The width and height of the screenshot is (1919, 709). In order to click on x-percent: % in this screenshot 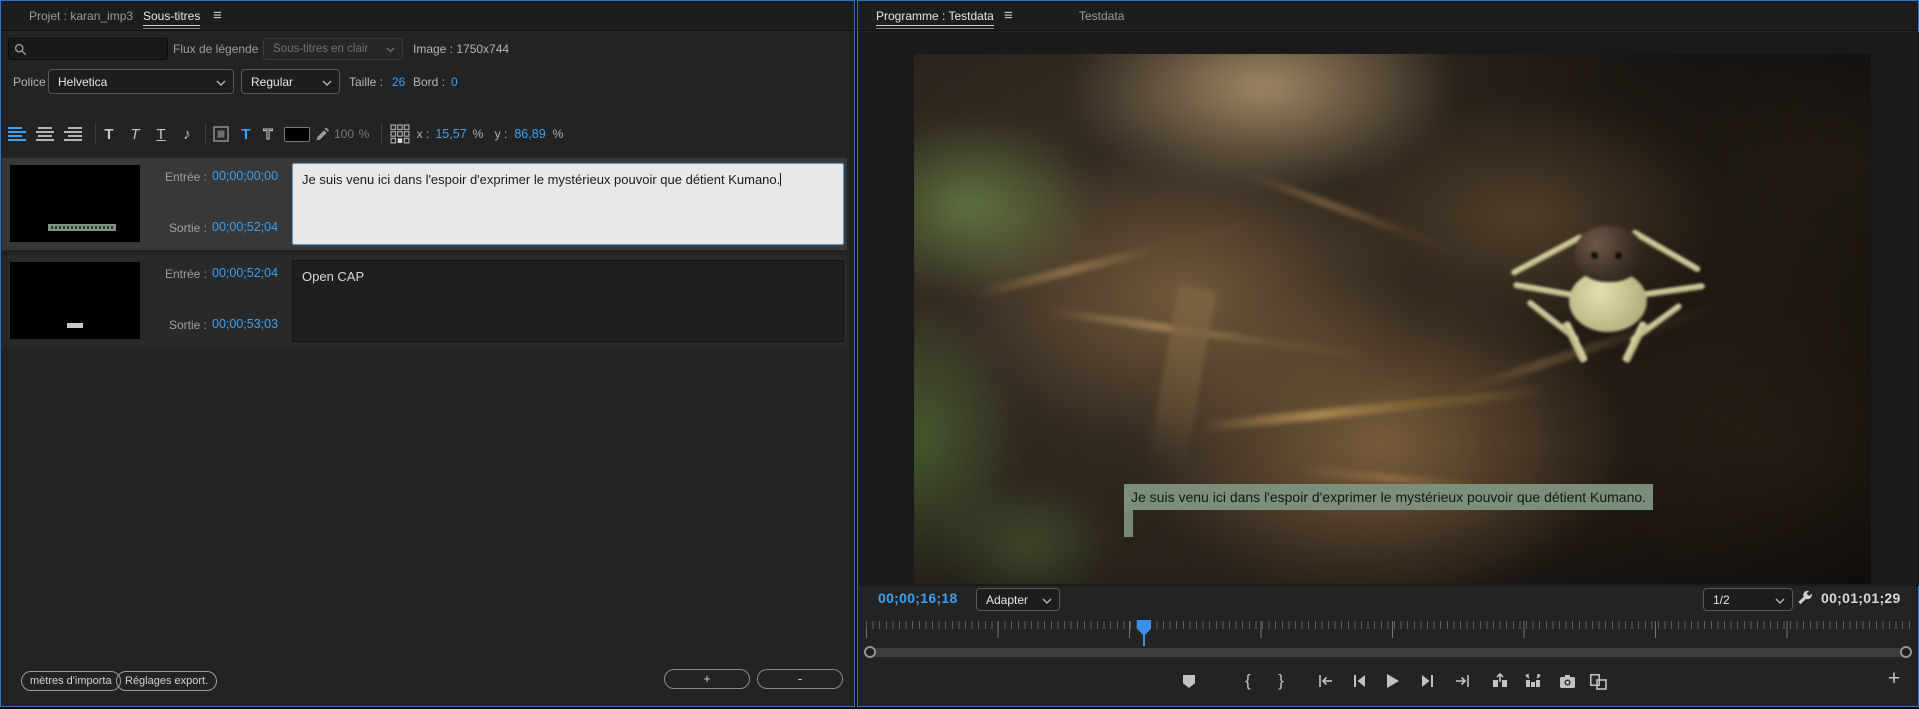, I will do `click(478, 134)`.